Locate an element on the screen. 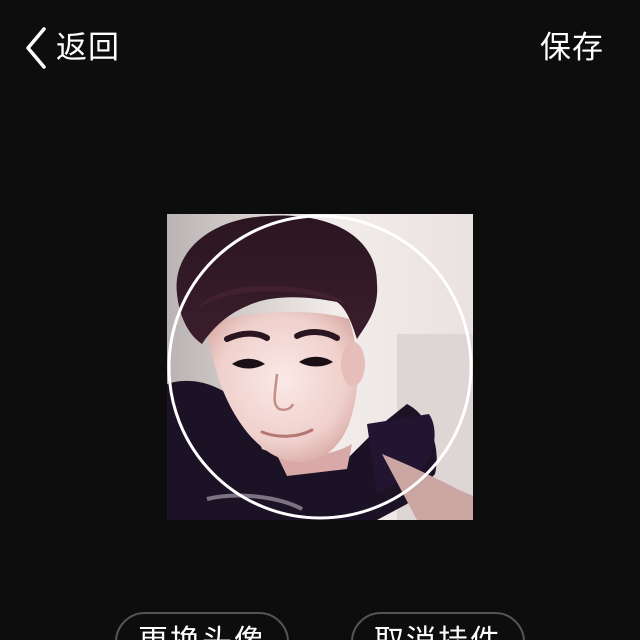 The width and height of the screenshot is (640, 640). back-button: 返回 is located at coordinates (72, 48).